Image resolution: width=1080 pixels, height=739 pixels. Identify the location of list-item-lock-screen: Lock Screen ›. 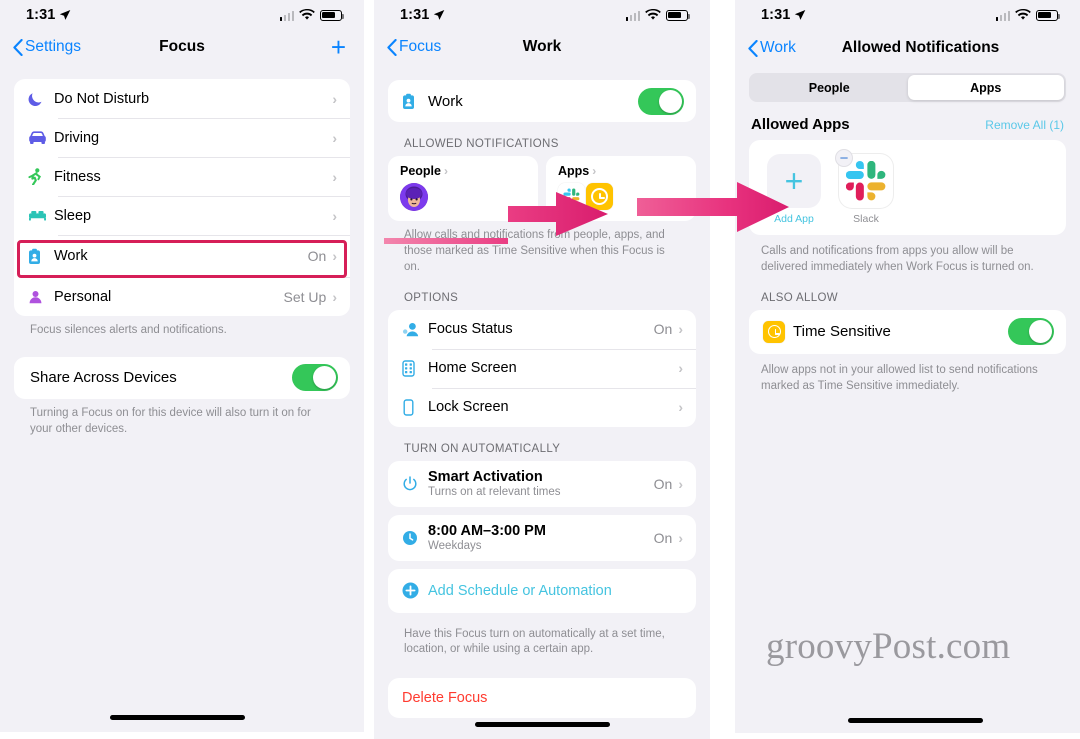
(542, 407).